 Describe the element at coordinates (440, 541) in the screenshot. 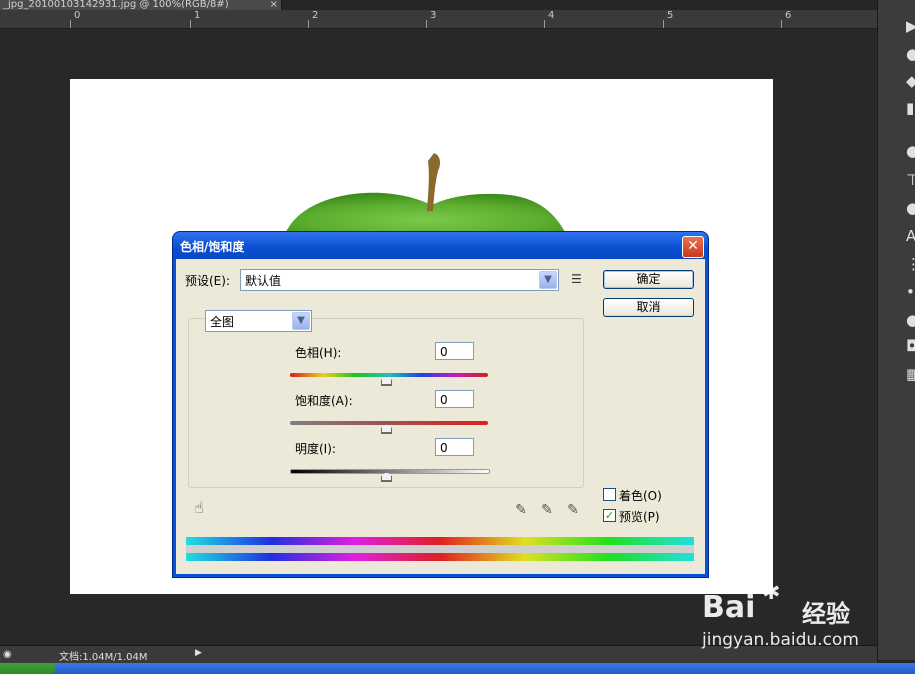

I see `input-color-bar` at that location.